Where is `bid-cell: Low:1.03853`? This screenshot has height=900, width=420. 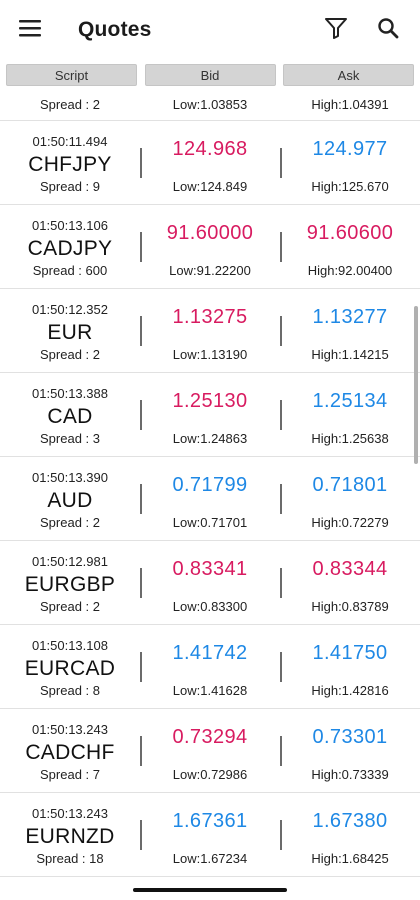 bid-cell: Low:1.03853 is located at coordinates (210, 104).